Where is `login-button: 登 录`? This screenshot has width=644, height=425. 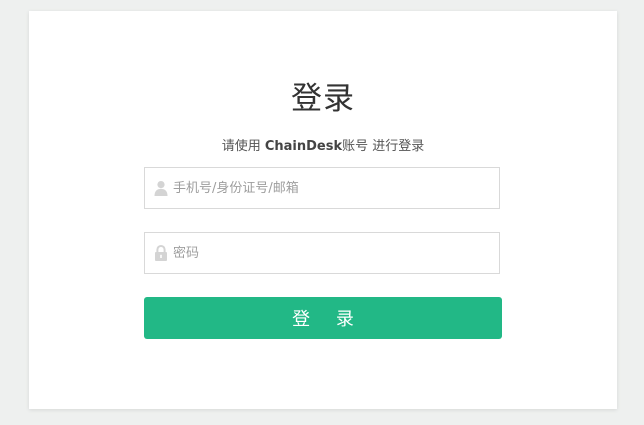
login-button: 登 录 is located at coordinates (323, 318).